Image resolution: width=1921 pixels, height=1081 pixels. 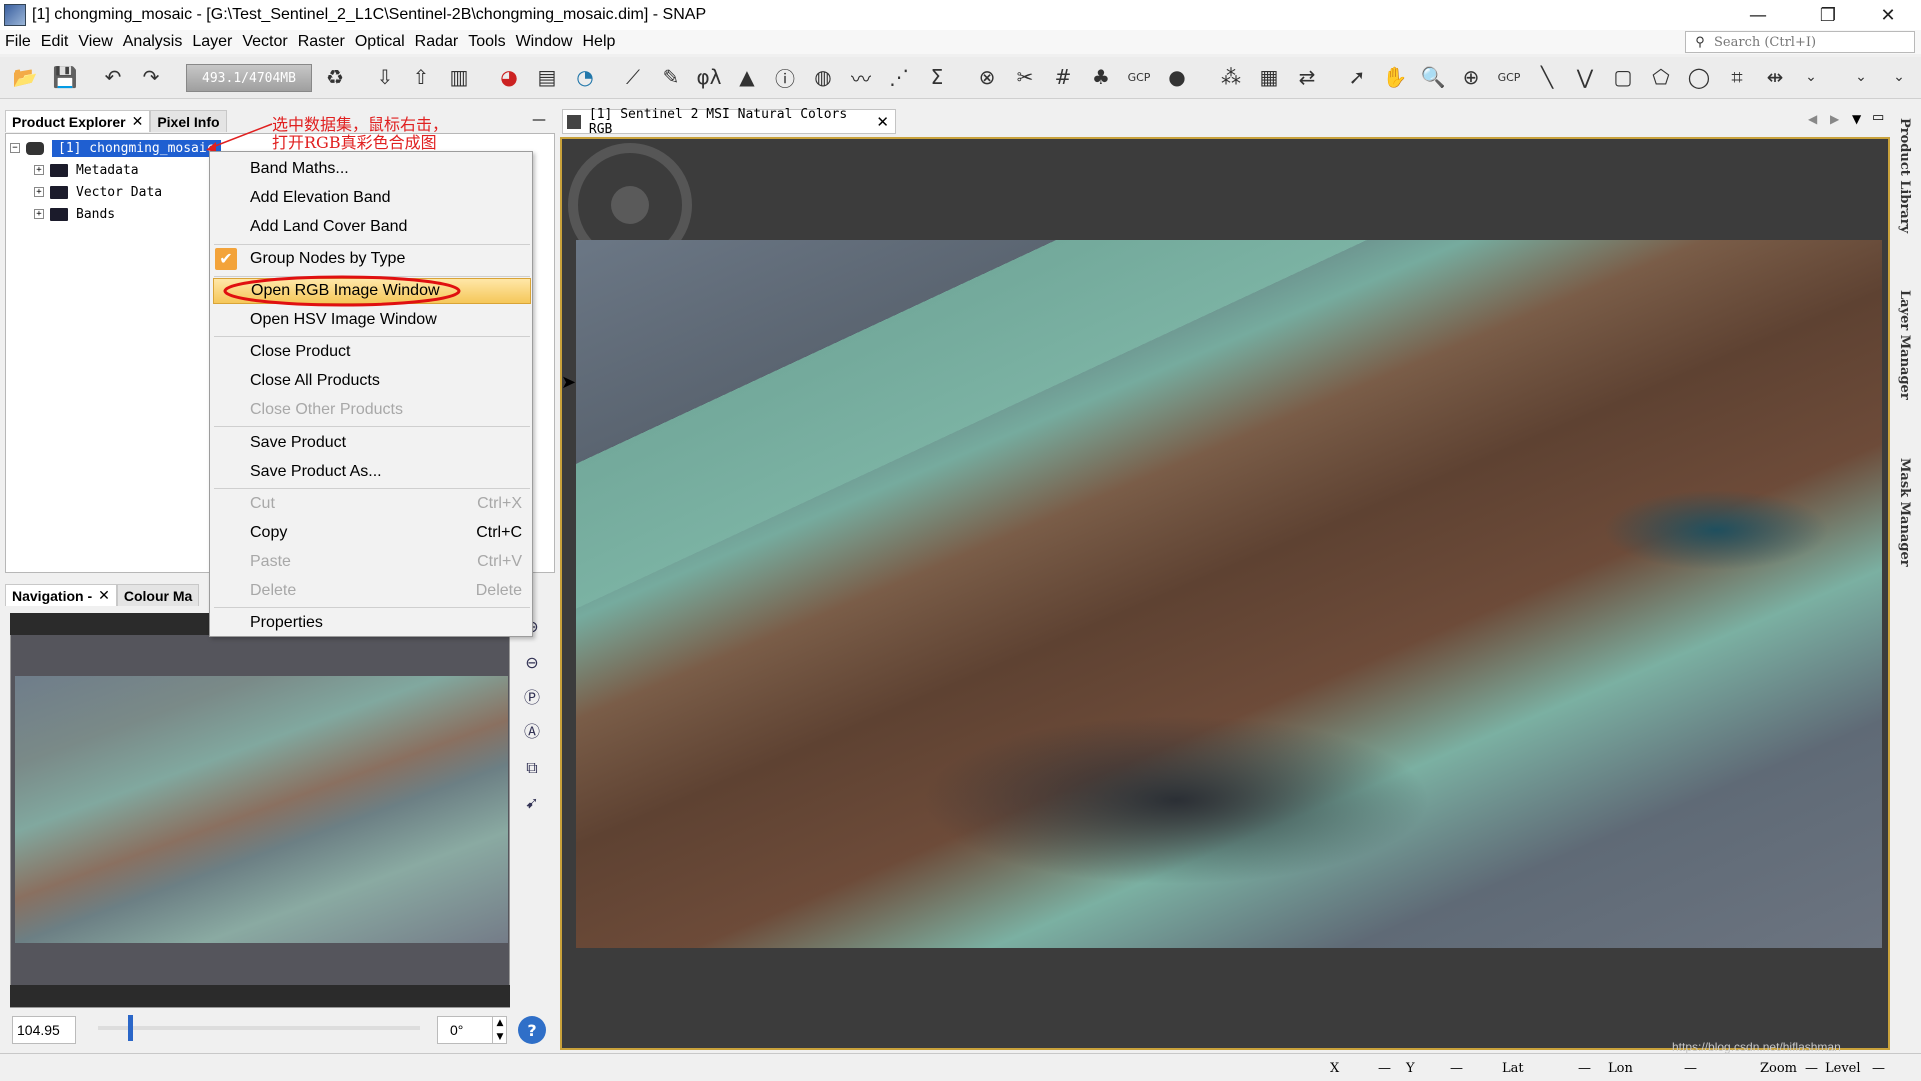 I want to click on layer-icon: ▤, so click(x=547, y=77).